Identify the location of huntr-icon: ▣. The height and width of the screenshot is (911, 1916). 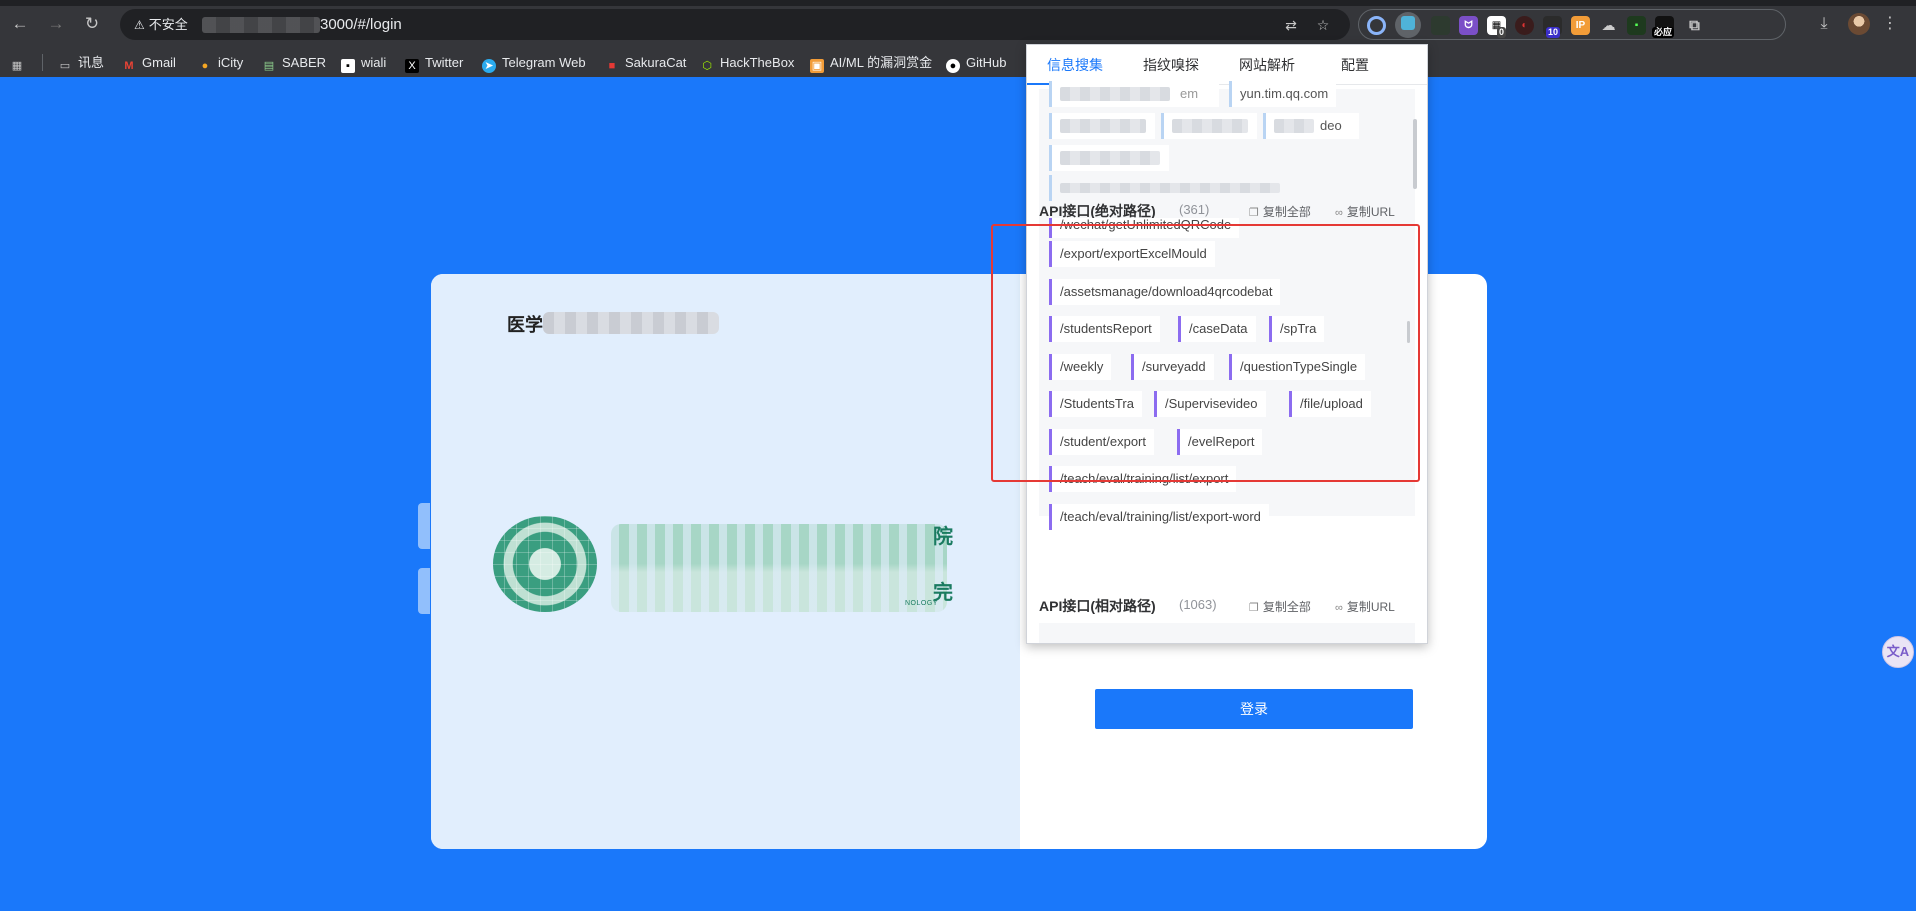
(817, 66).